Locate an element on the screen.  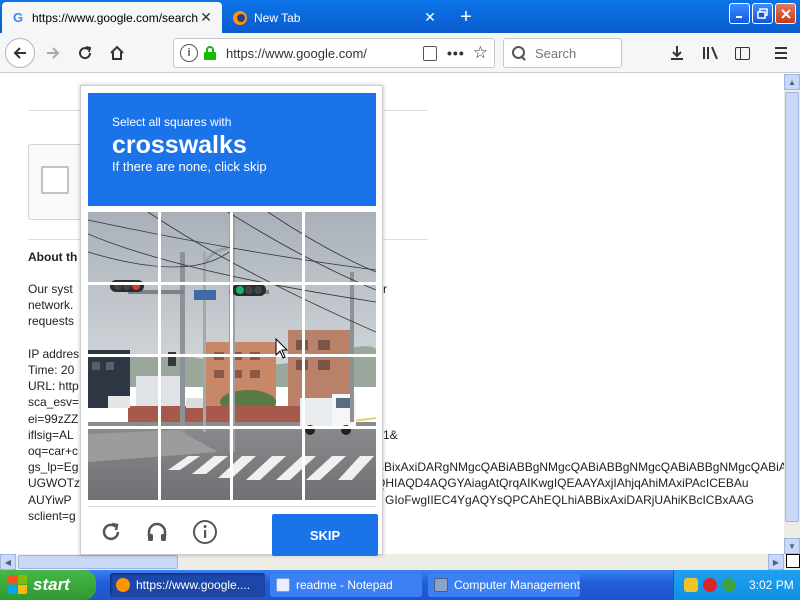
audio-challenge-headphones-icon is located at coordinates (157, 532).